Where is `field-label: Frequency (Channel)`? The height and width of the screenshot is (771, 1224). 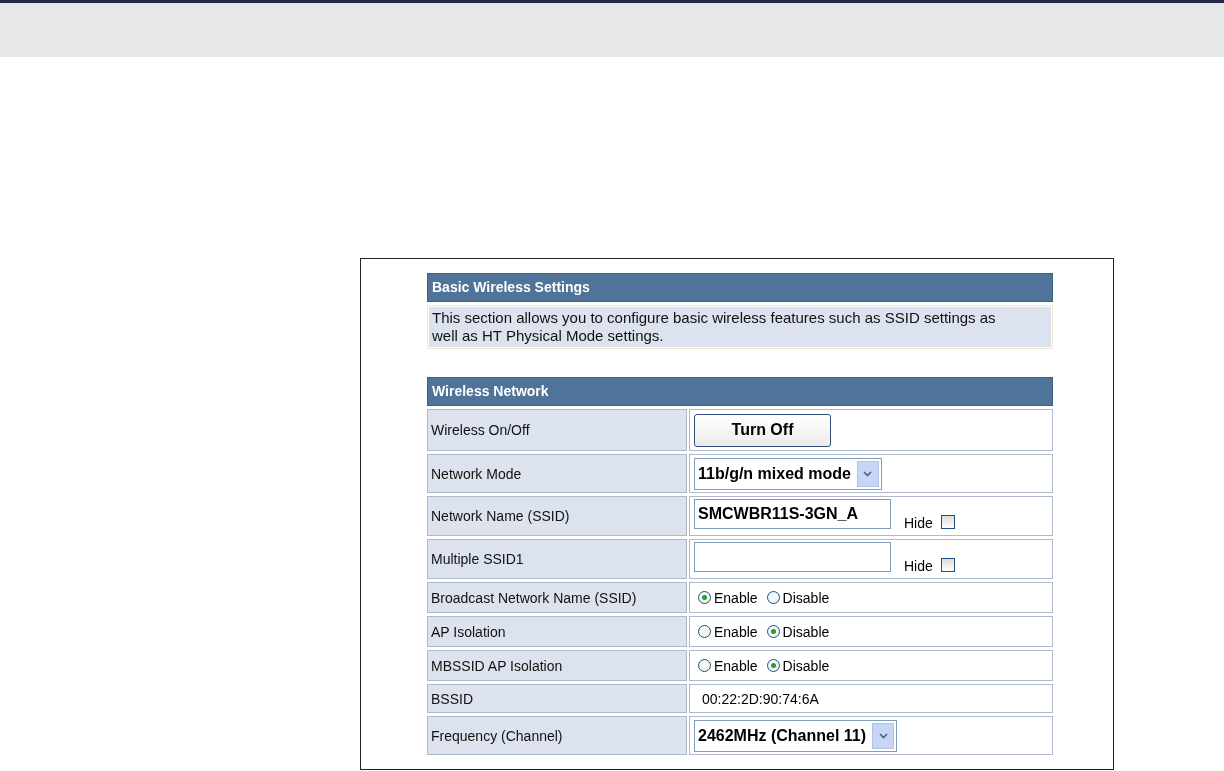
field-label: Frequency (Channel) is located at coordinates (557, 735).